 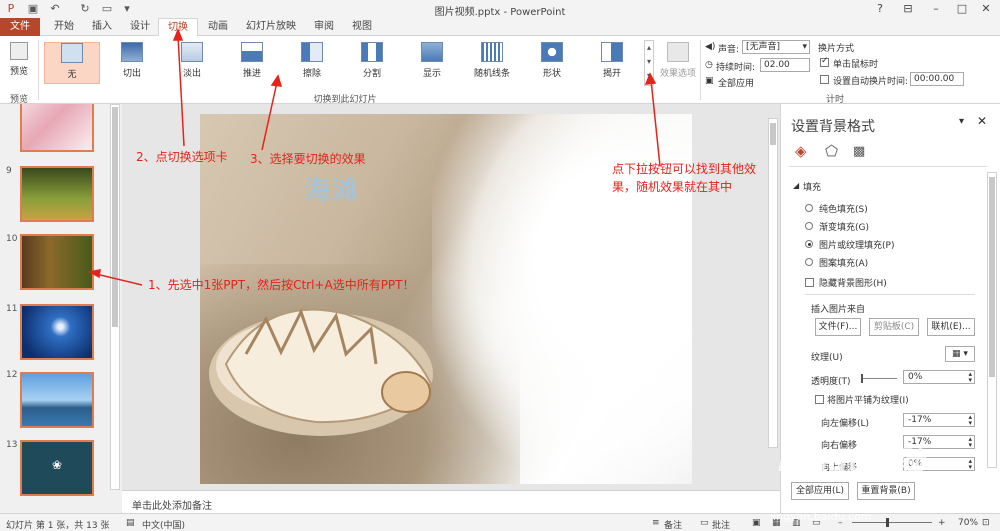 What do you see at coordinates (673, 524) in the screenshot?
I see `notes-toggle: 备注` at bounding box center [673, 524].